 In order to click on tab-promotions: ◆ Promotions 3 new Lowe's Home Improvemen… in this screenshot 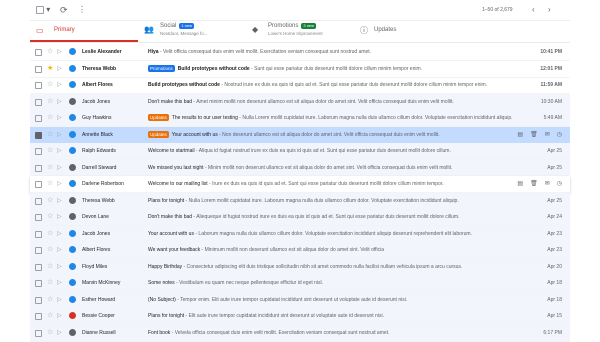, I will do `click(305, 31)`.